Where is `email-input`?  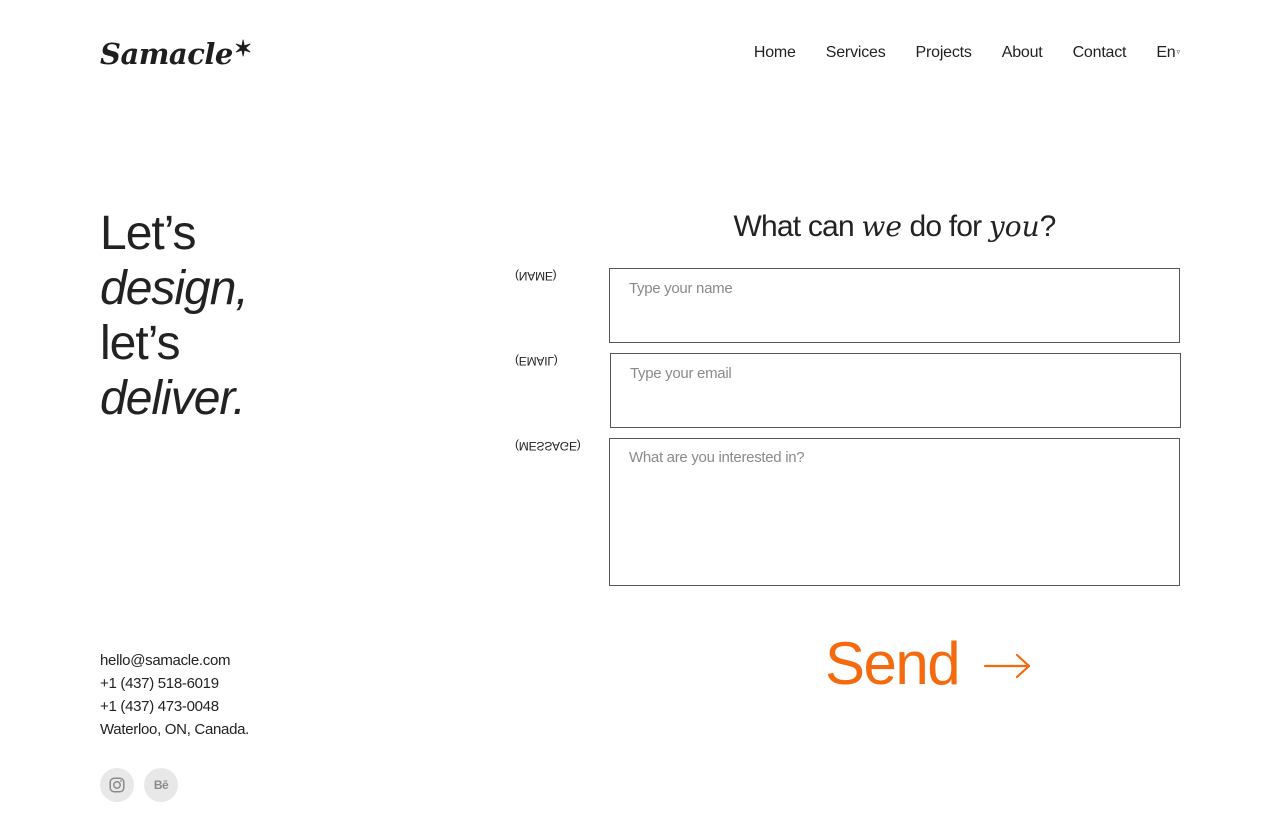
email-input is located at coordinates (895, 390).